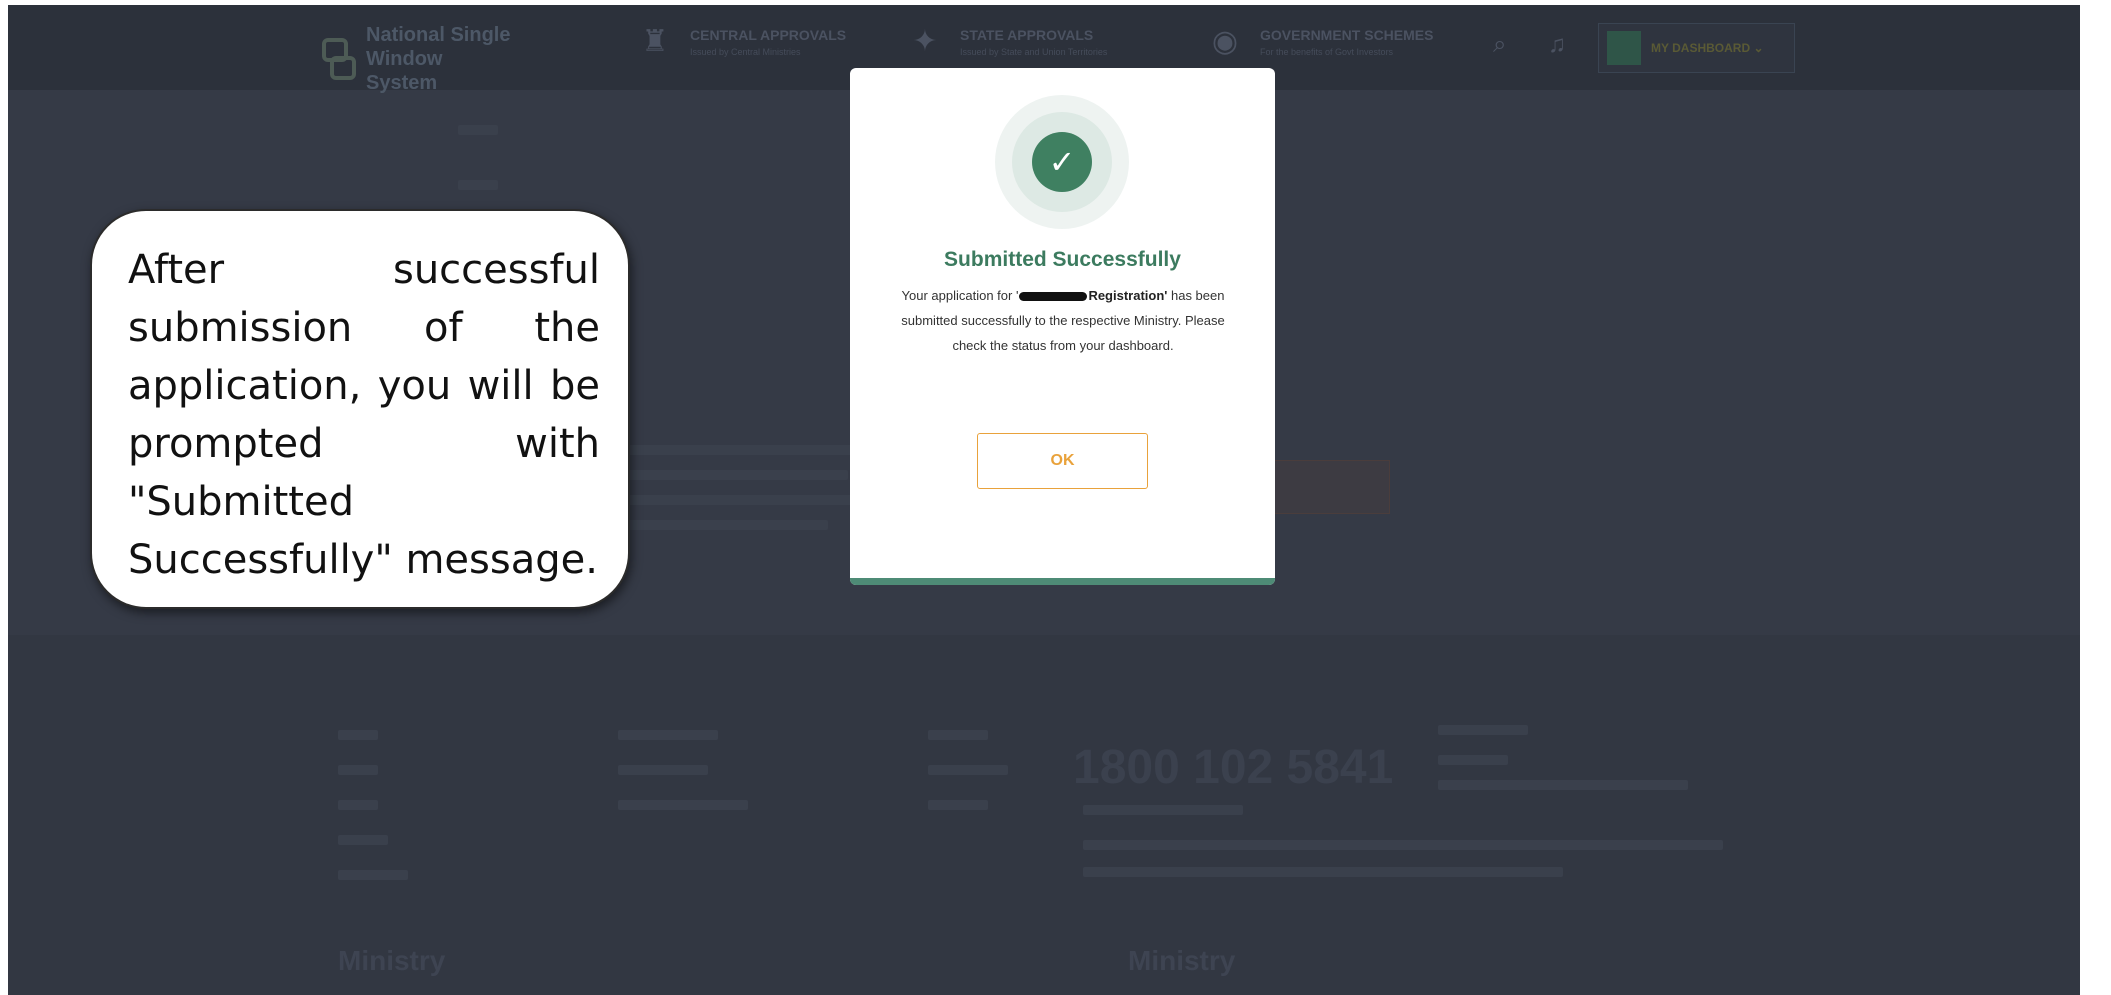 The height and width of the screenshot is (995, 2111). Describe the element at coordinates (925, 41) in the screenshot. I see `india-map-icon: ✦` at that location.